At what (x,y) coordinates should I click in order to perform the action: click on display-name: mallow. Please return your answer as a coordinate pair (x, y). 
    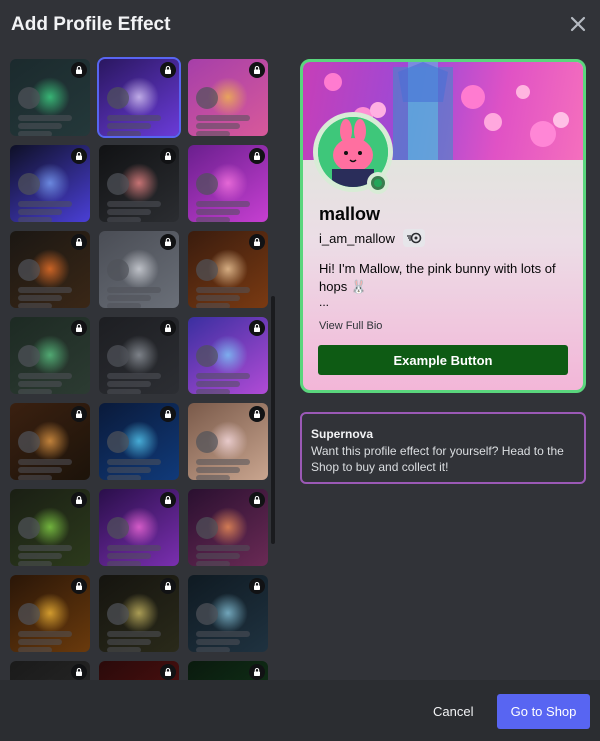
    Looking at the image, I should click on (350, 214).